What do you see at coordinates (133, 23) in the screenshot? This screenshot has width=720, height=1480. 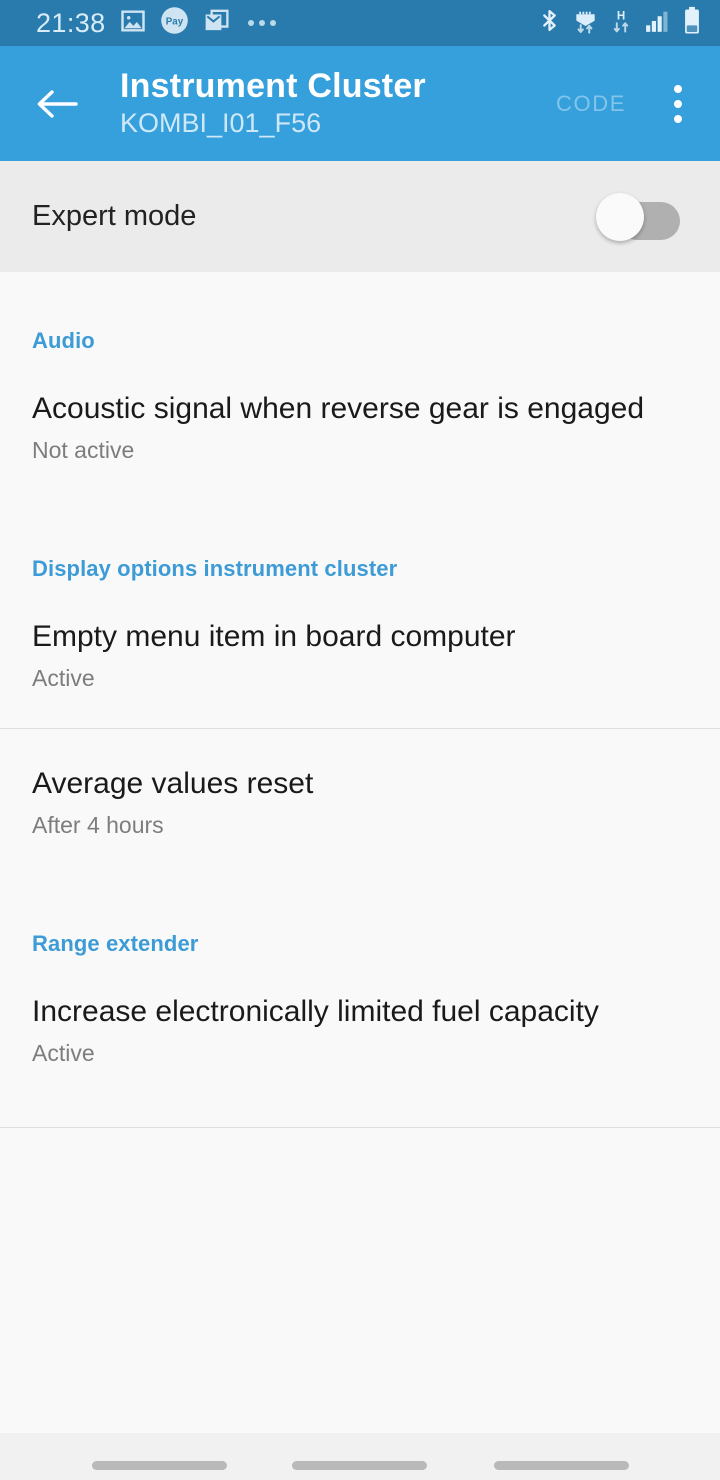 I see `gallery-icon` at bounding box center [133, 23].